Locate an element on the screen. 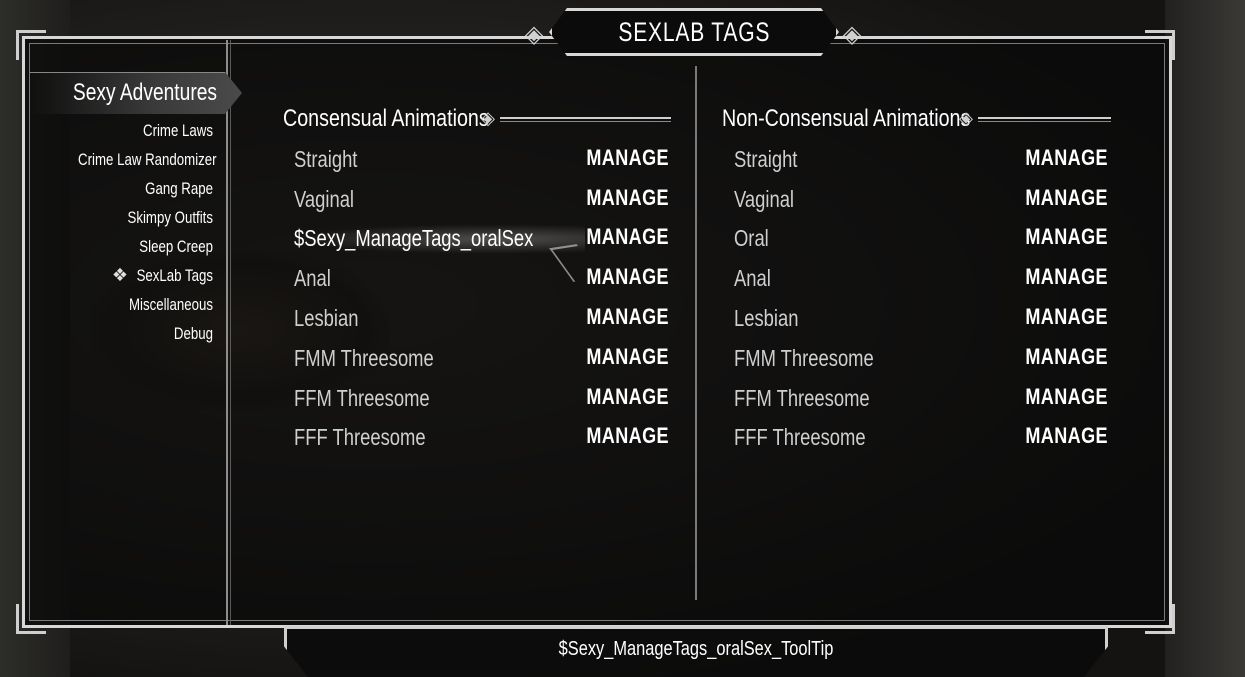 Image resolution: width=1245 pixels, height=677 pixels. nonconsensual-manage-anal-button: MANAGE is located at coordinates (1059, 277).